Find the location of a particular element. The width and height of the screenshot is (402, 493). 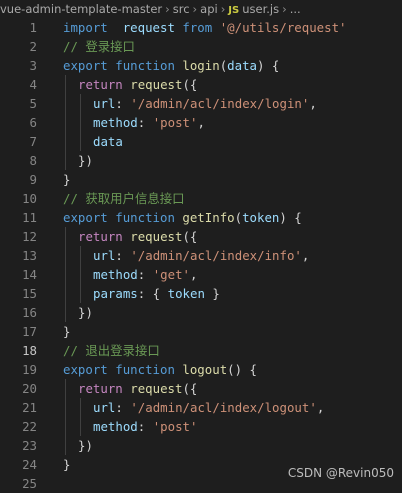

code-text: url: '/admin/acl/index/login', is located at coordinates (205, 103).